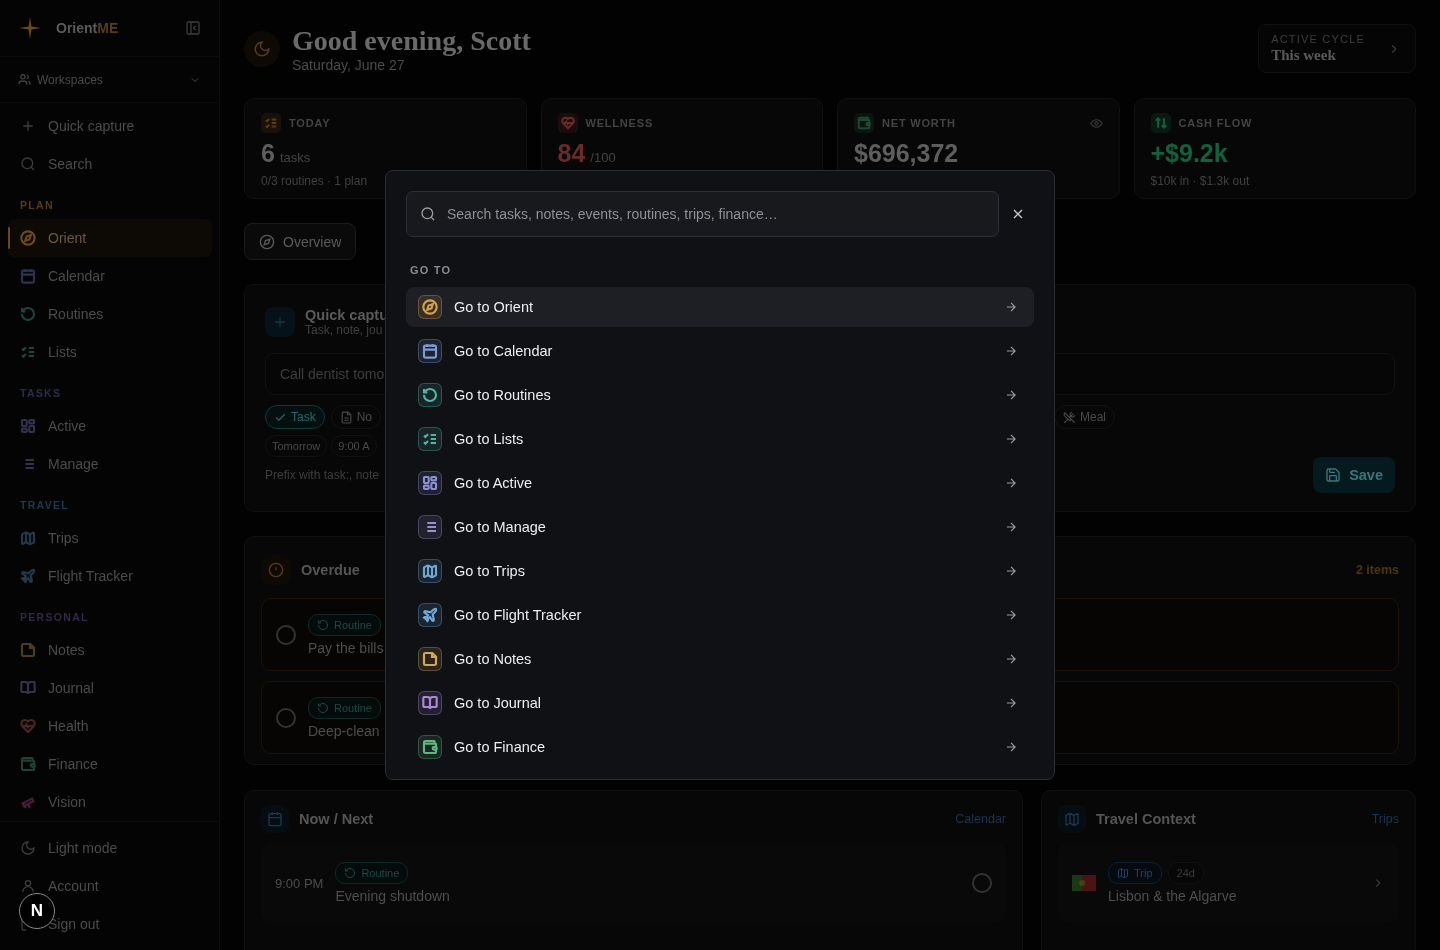  Describe the element at coordinates (110, 538) in the screenshot. I see `sidebar-item: Trips` at that location.